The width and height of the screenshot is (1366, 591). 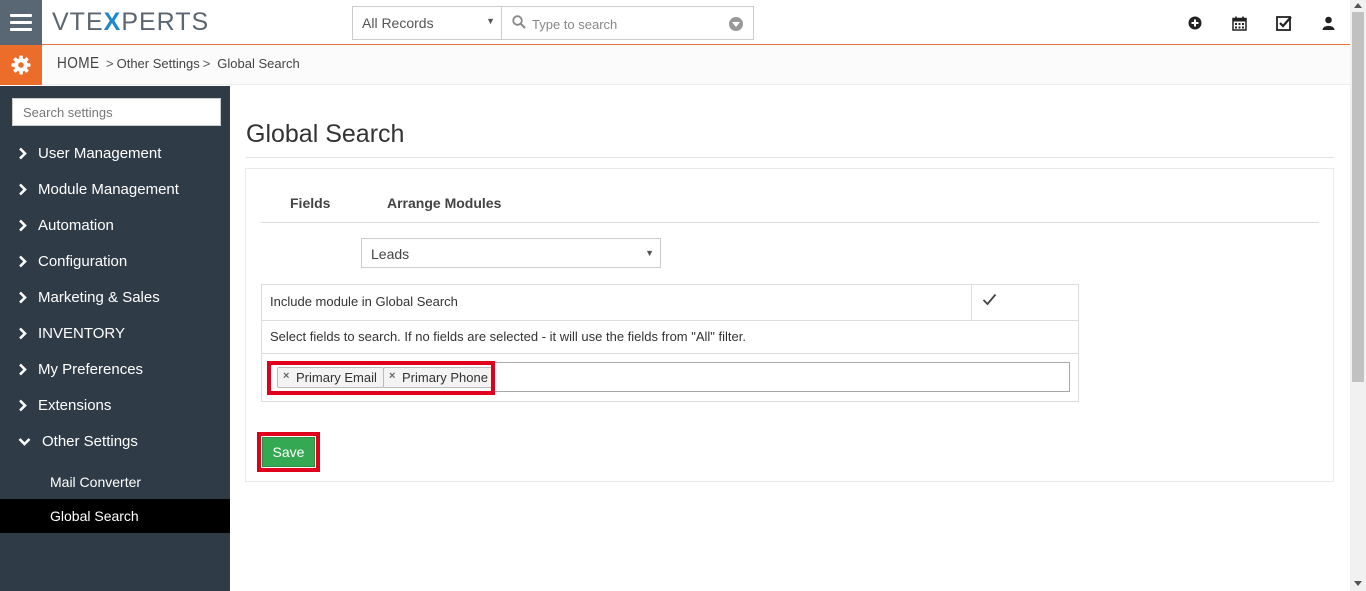 I want to click on sidebar-item-other-settings: Other Settings, so click(x=115, y=441).